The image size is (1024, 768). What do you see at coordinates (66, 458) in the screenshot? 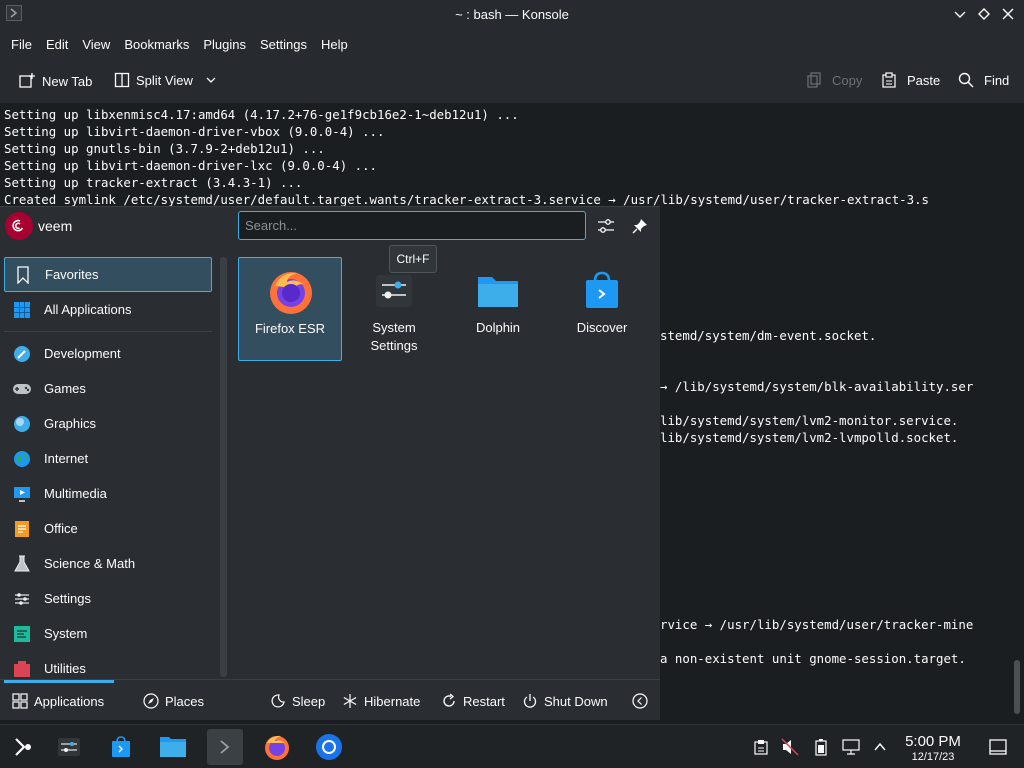
I see `category-label: Internet` at bounding box center [66, 458].